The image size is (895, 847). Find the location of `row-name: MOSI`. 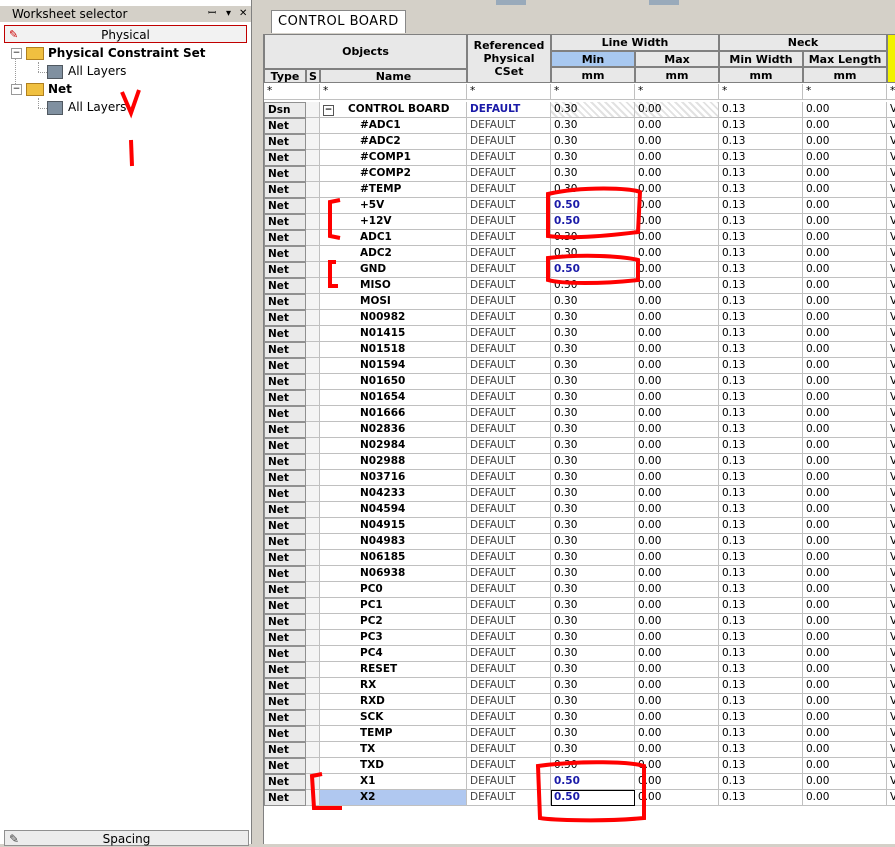

row-name: MOSI is located at coordinates (393, 302).